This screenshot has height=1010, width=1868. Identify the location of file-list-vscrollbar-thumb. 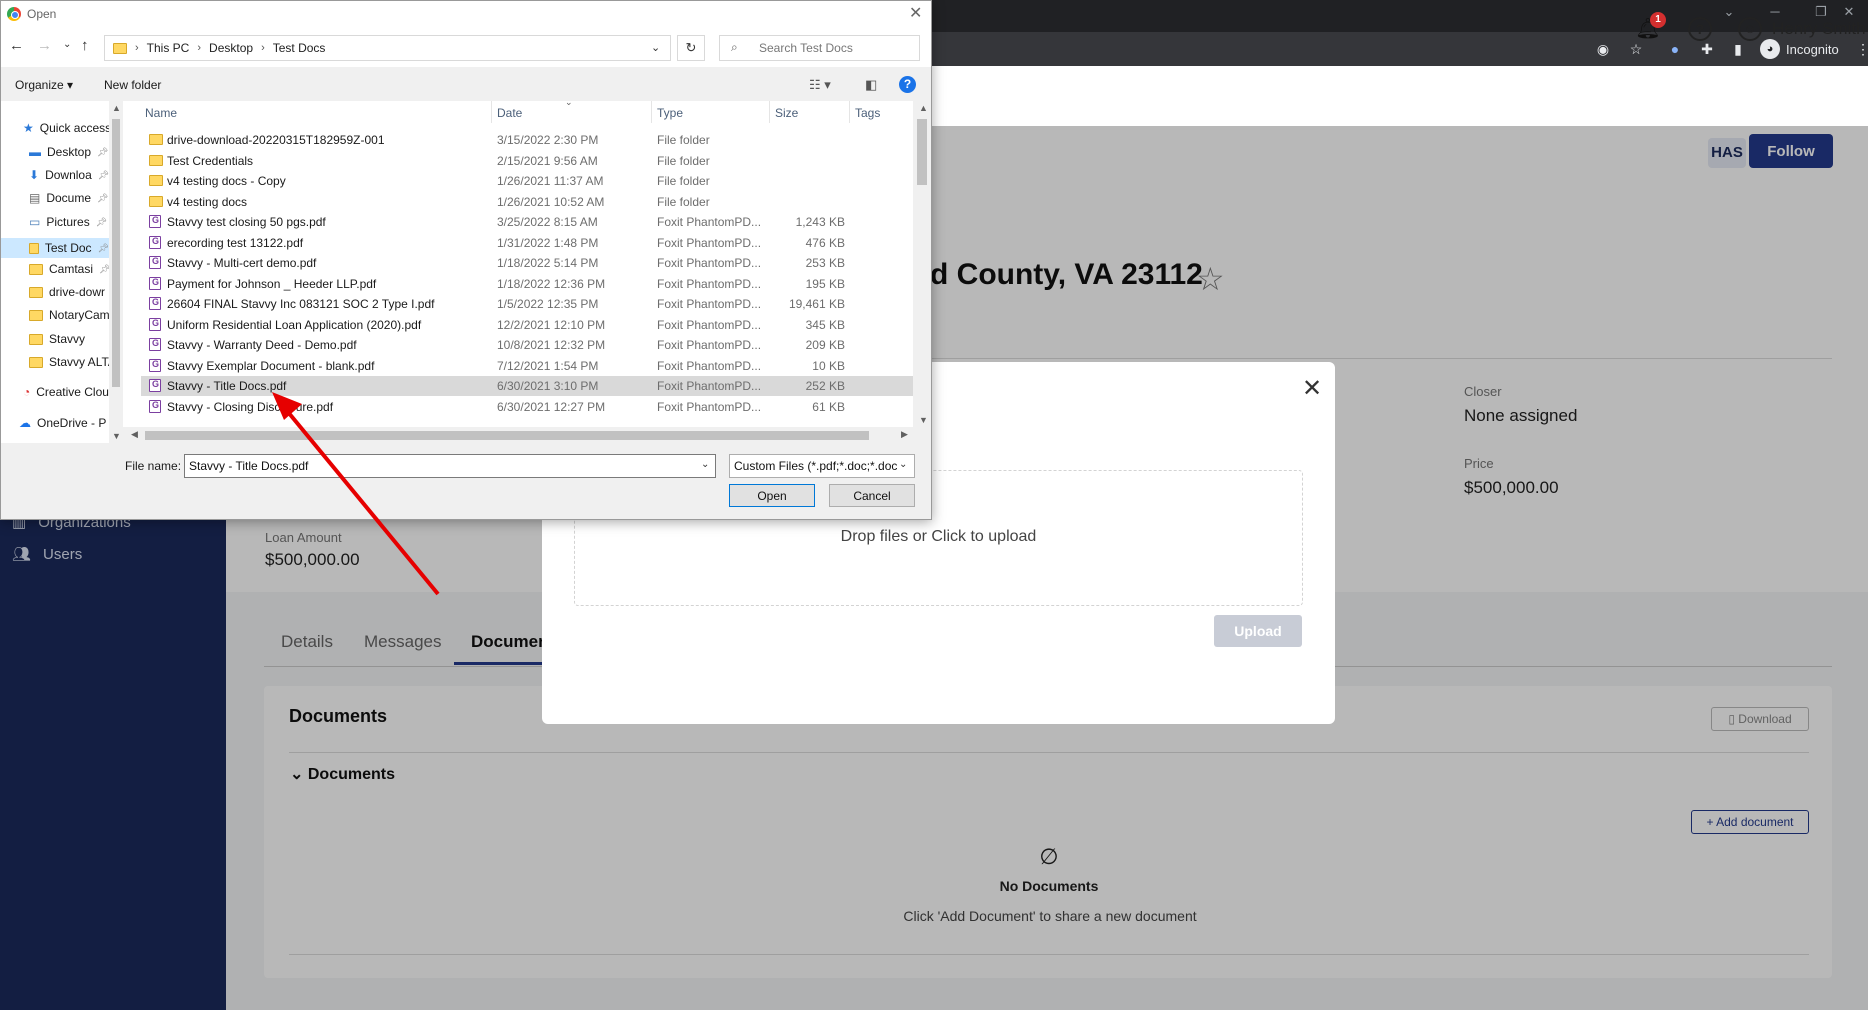
(922, 152).